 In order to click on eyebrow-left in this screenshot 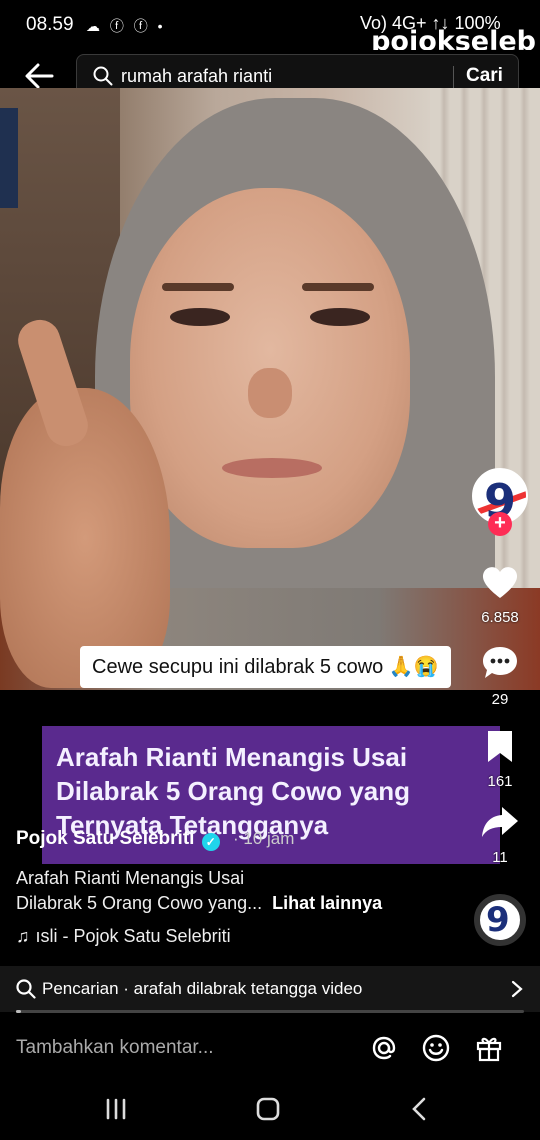, I will do `click(198, 287)`.